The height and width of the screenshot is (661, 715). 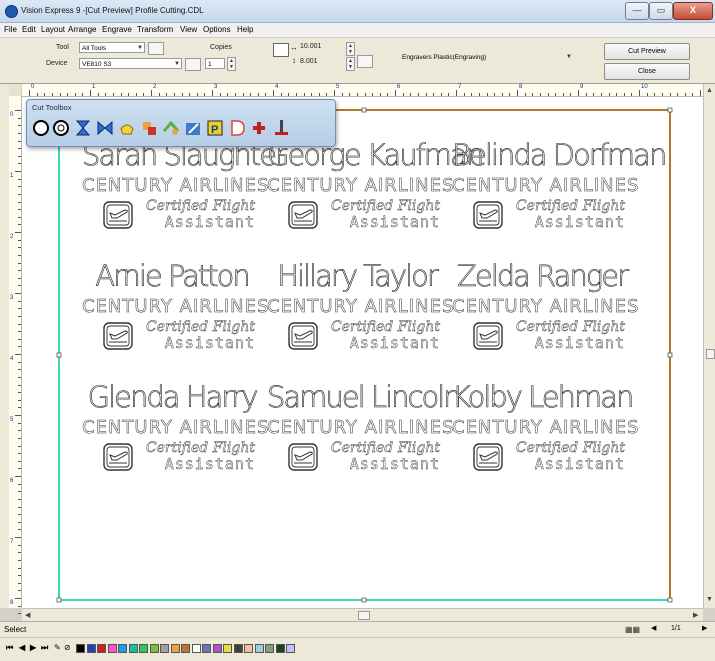 I want to click on pencil-icon, so click(x=193, y=128).